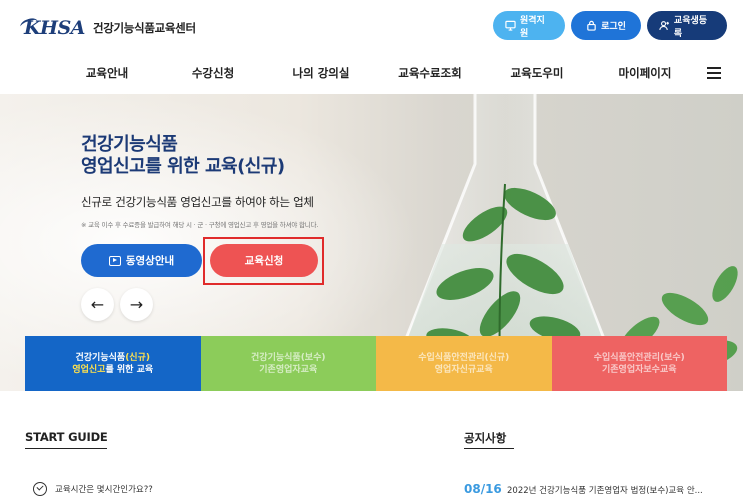 Image resolution: width=743 pixels, height=501 pixels. Describe the element at coordinates (137, 357) in the screenshot. I see `tab-highlight: (신규)` at that location.